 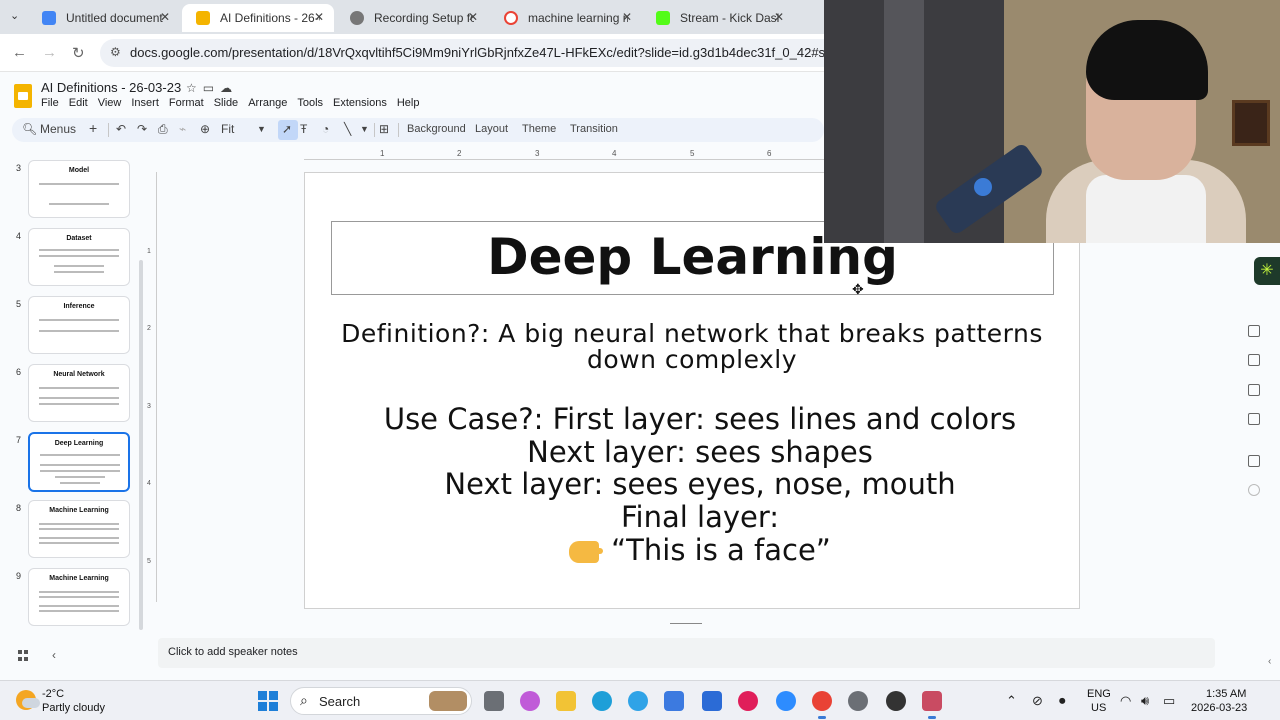 What do you see at coordinates (227, 129) in the screenshot?
I see `zoom-fit-select: Fit` at bounding box center [227, 129].